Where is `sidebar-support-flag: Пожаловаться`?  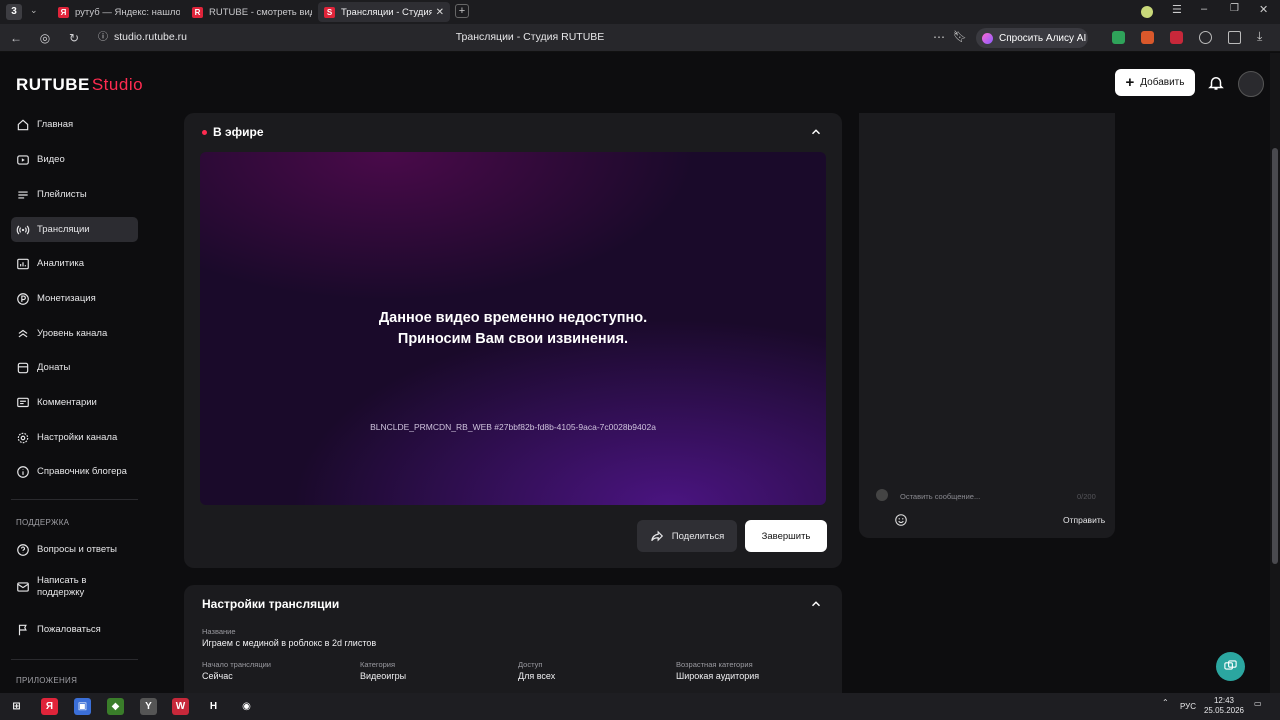 sidebar-support-flag: Пожаловаться is located at coordinates (74, 629).